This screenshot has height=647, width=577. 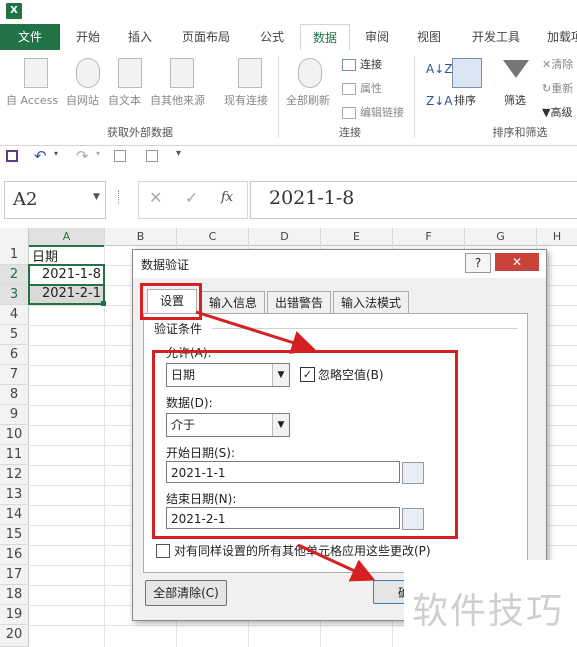 What do you see at coordinates (285, 446) in the screenshot?
I see `annotation-arrows` at bounding box center [285, 446].